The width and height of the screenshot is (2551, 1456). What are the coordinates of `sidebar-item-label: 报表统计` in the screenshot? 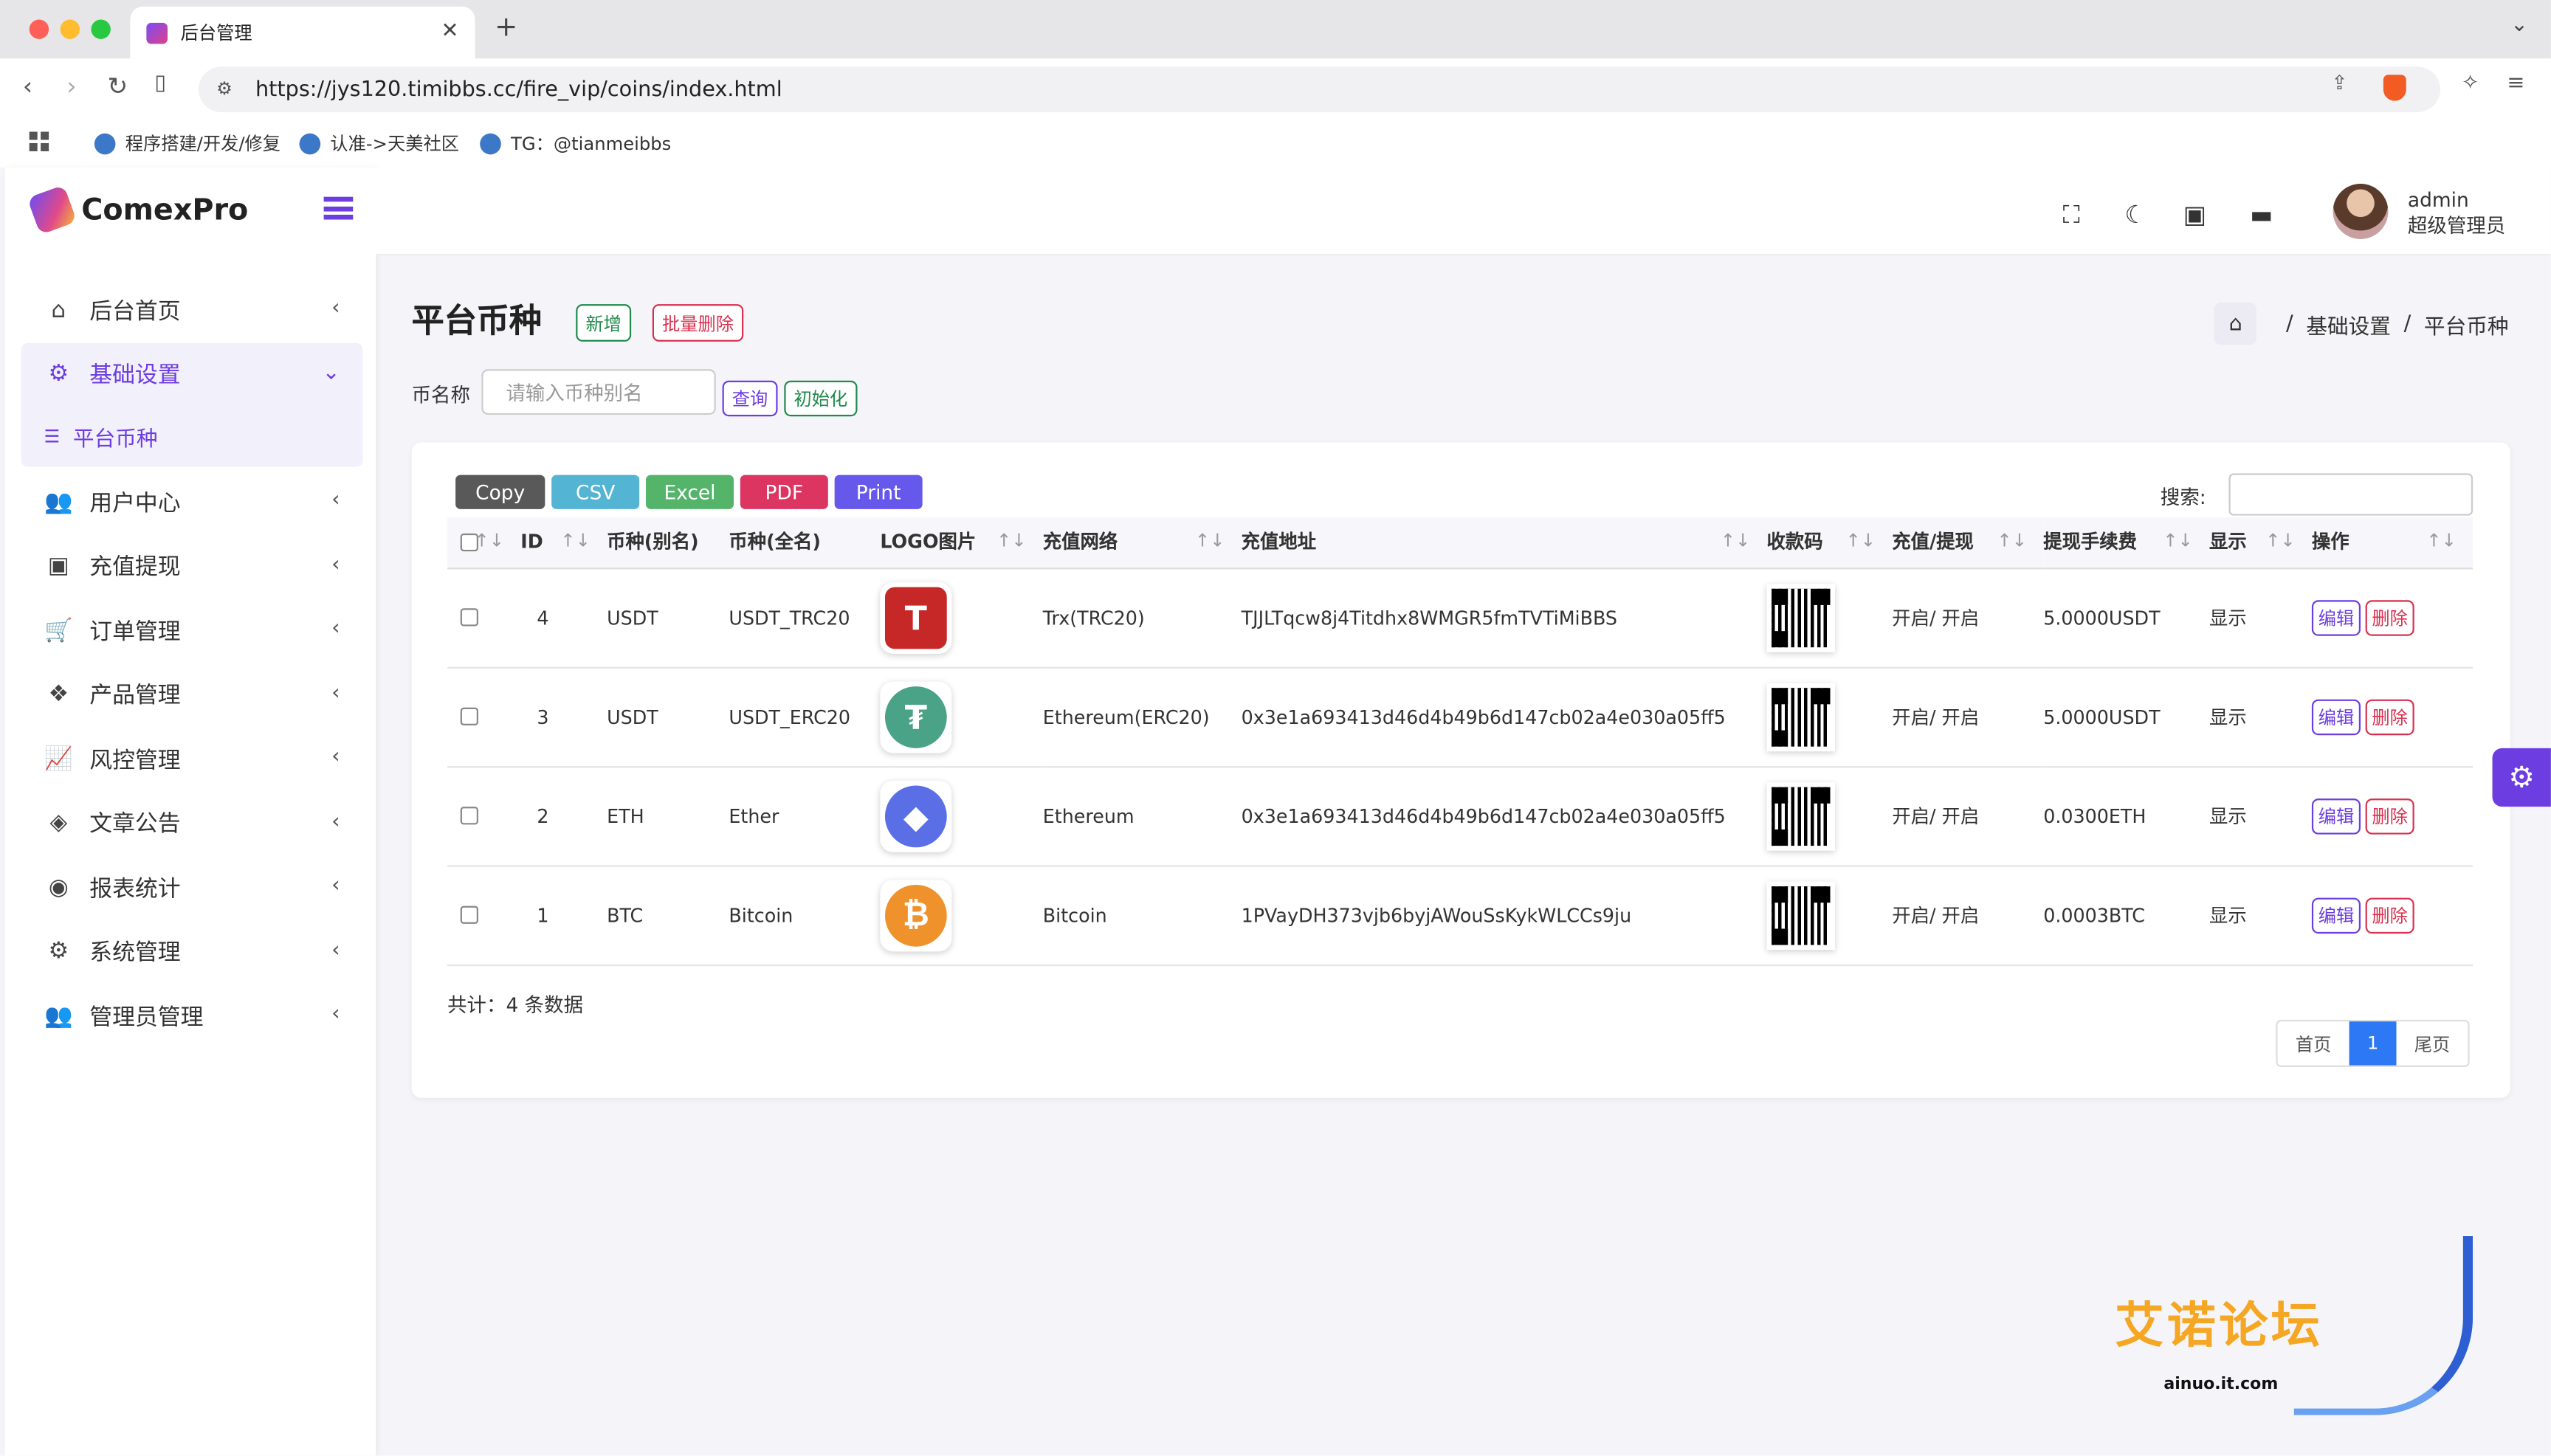 It's located at (135, 889).